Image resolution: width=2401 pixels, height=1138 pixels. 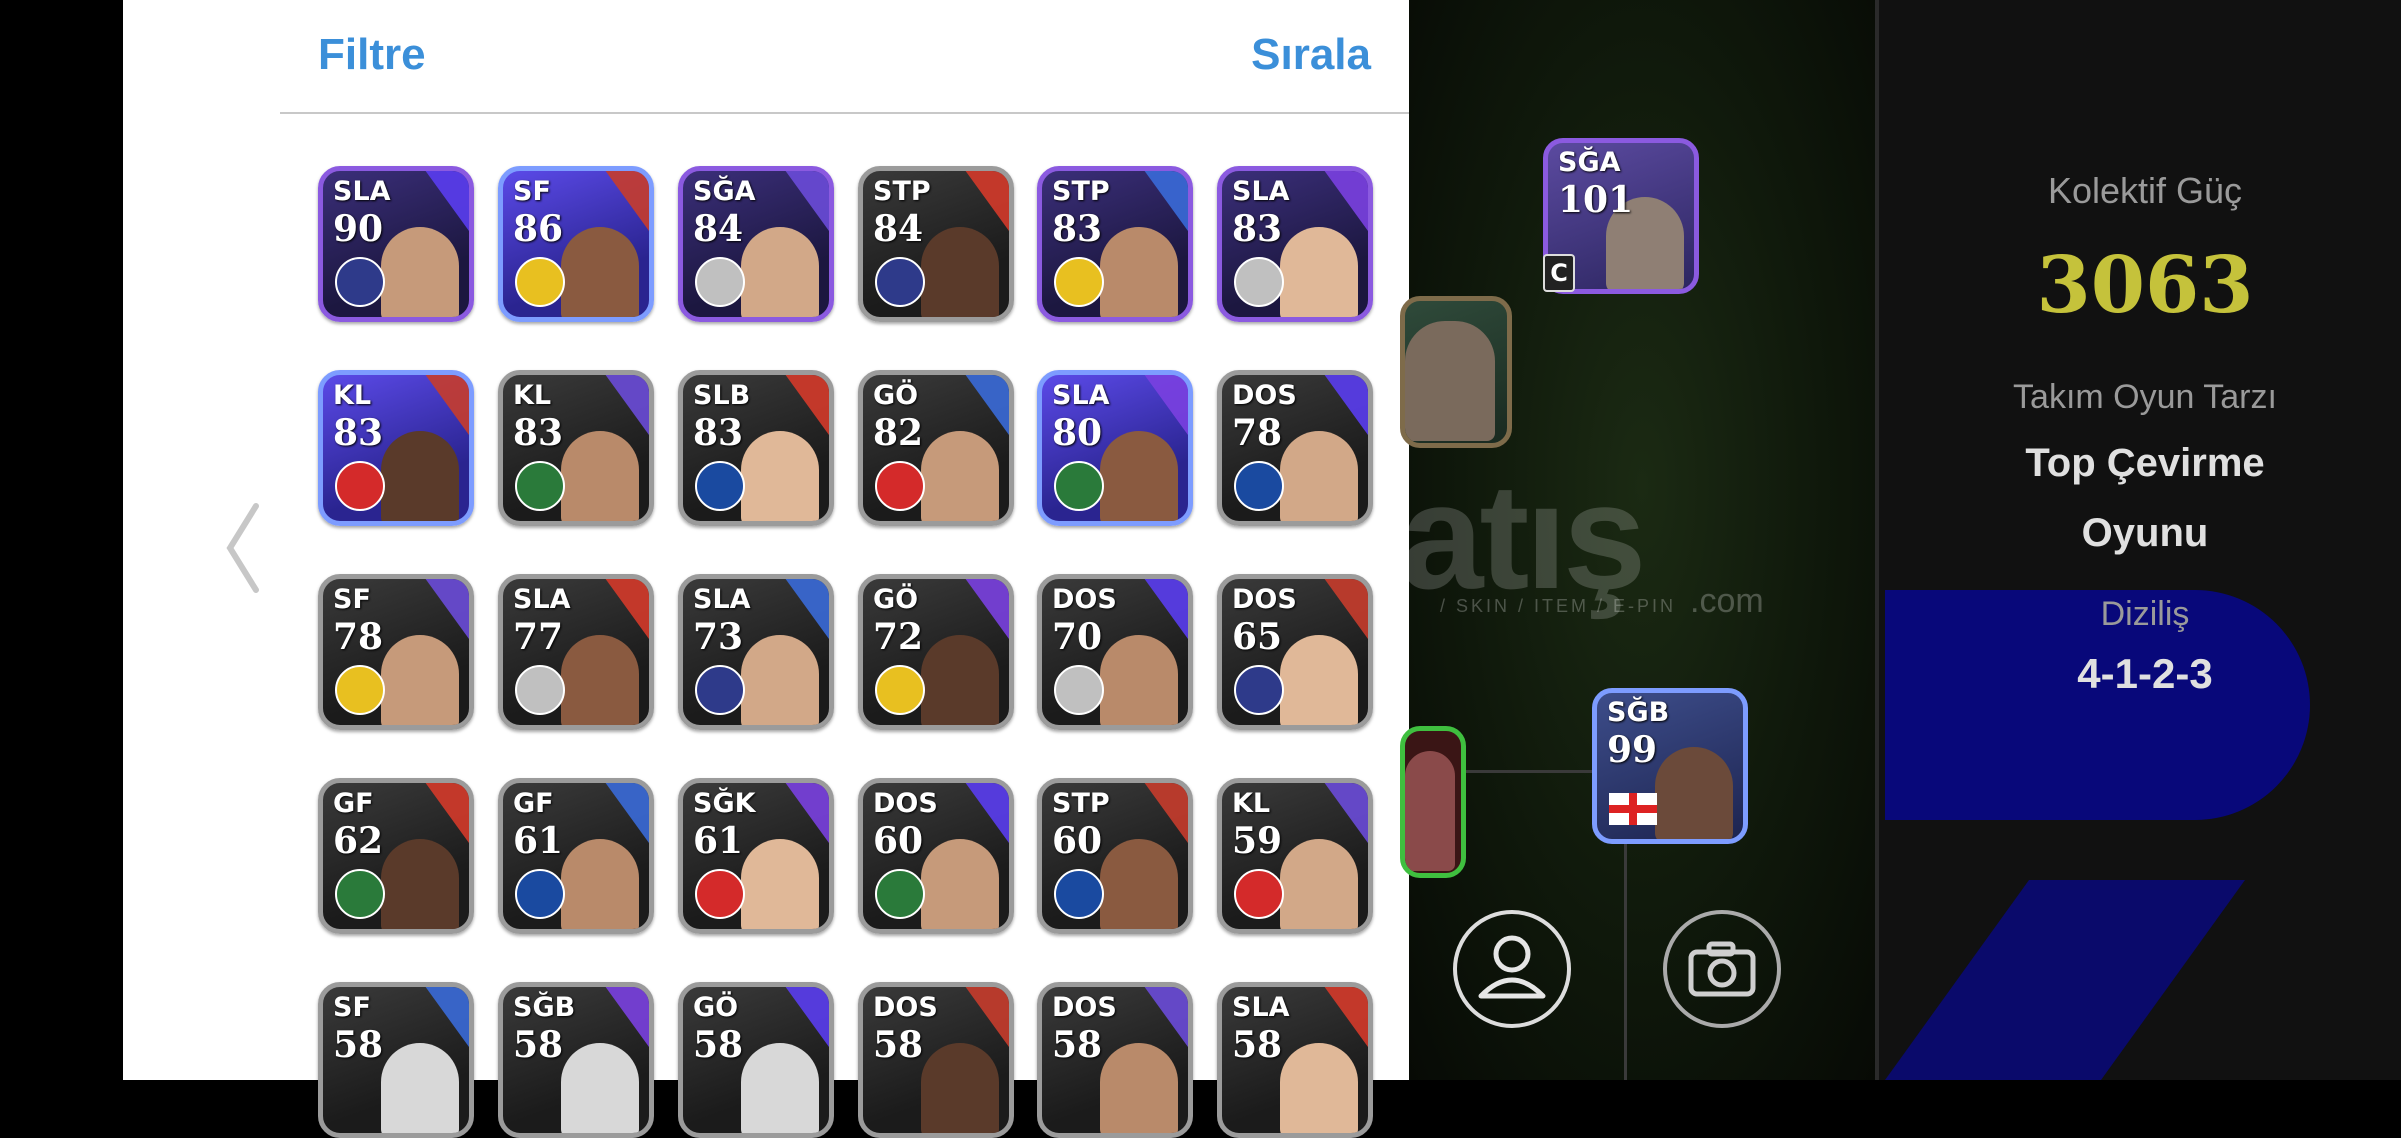 I want to click on player-card: SF 86, so click(x=576, y=244).